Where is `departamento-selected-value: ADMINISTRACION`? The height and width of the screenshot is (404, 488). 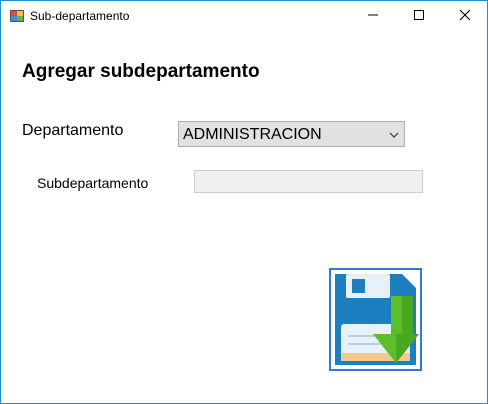
departamento-selected-value: ADMINISTRACION is located at coordinates (252, 134).